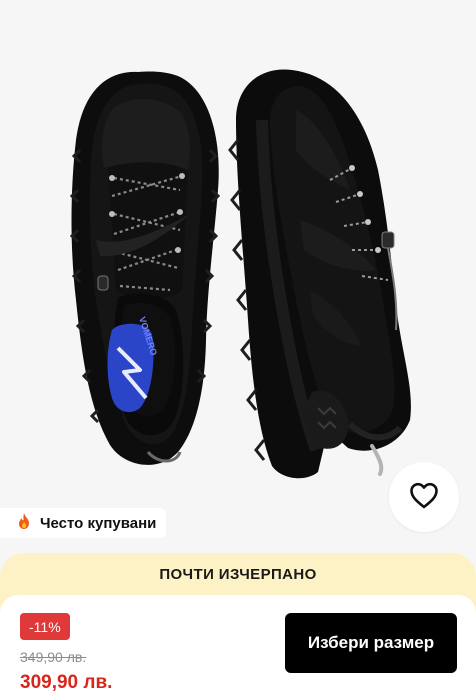 The height and width of the screenshot is (699, 476). Describe the element at coordinates (24, 523) in the screenshot. I see `fire-icon` at that location.